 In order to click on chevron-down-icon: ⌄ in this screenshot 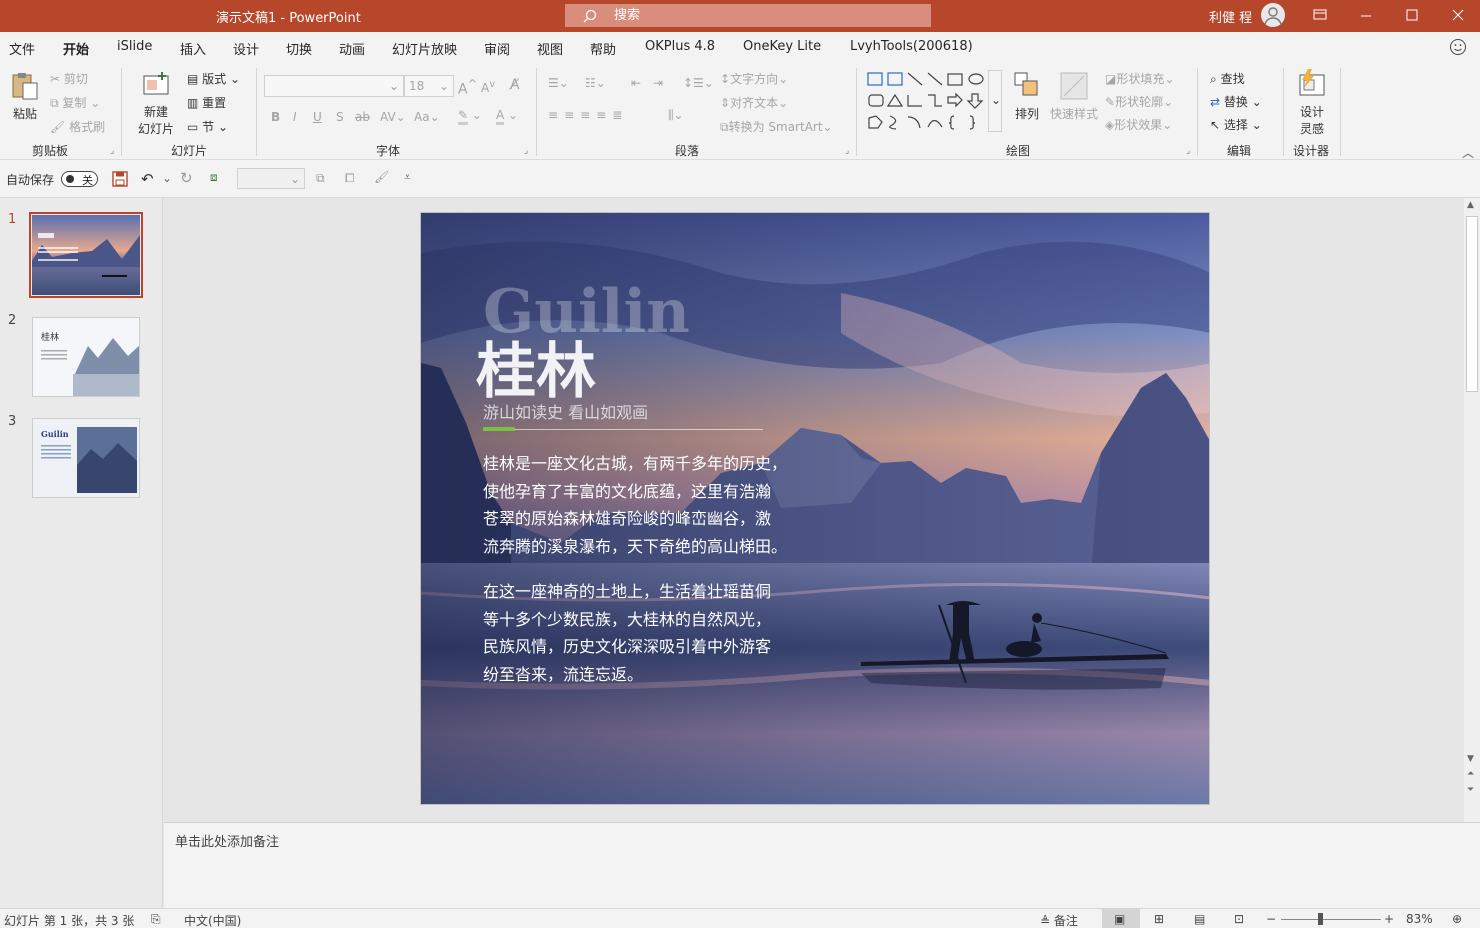, I will do `click(167, 178)`.